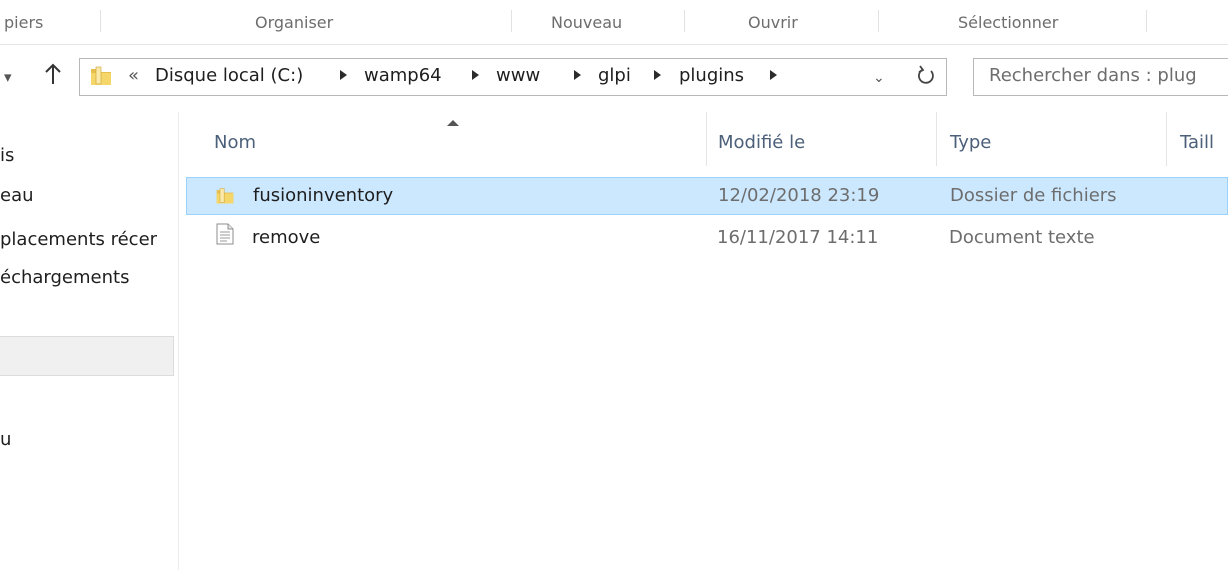  Describe the element at coordinates (64, 277) in the screenshot. I see `nav-item-downloads: échargements` at that location.